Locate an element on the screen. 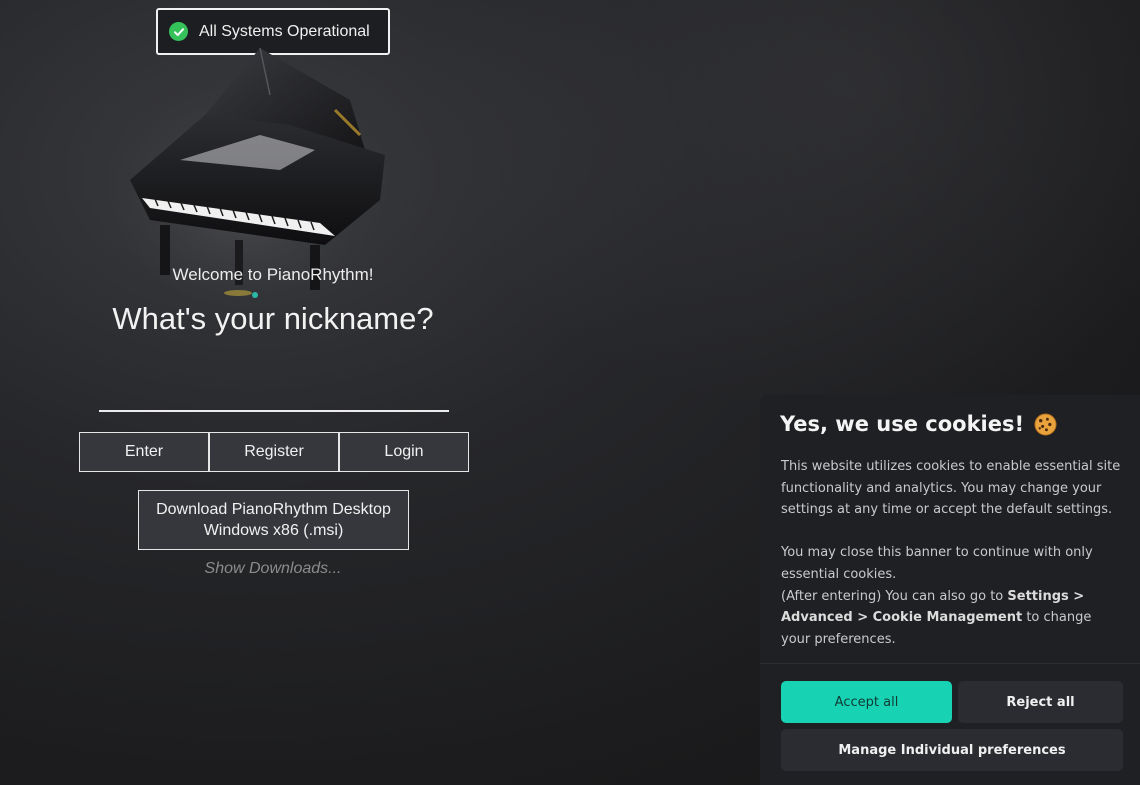  register-button: Register is located at coordinates (274, 452).